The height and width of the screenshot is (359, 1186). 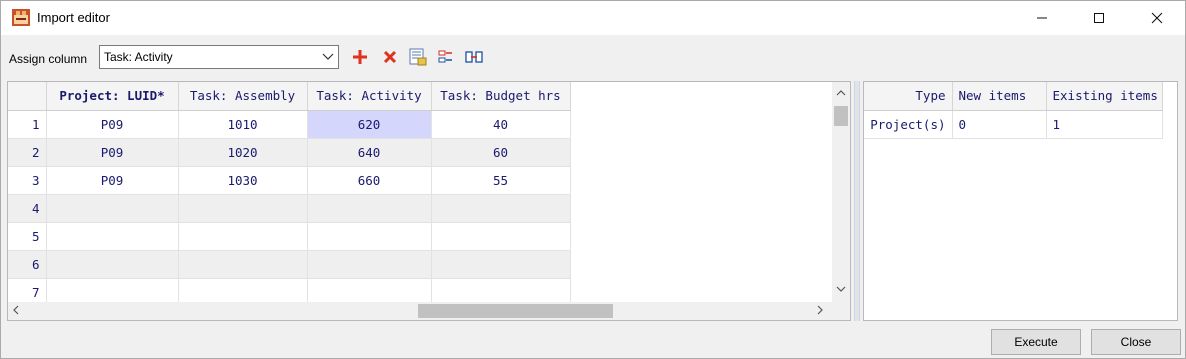 I want to click on table-cell: 1030, so click(x=243, y=180).